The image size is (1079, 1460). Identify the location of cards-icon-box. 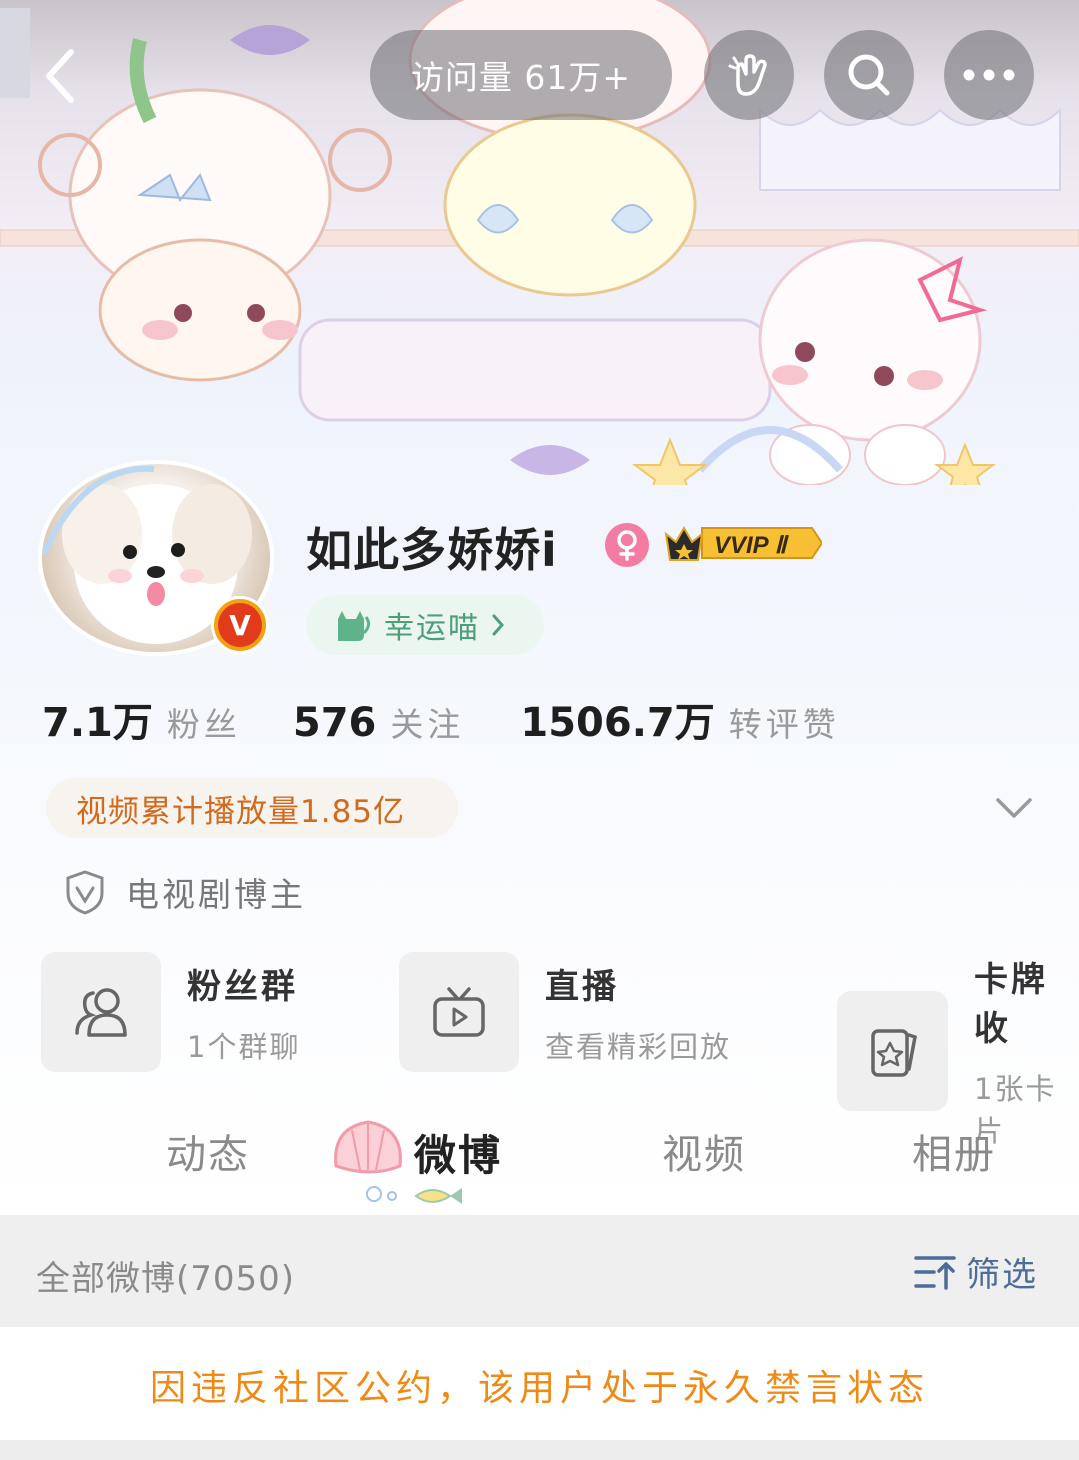
(893, 1051).